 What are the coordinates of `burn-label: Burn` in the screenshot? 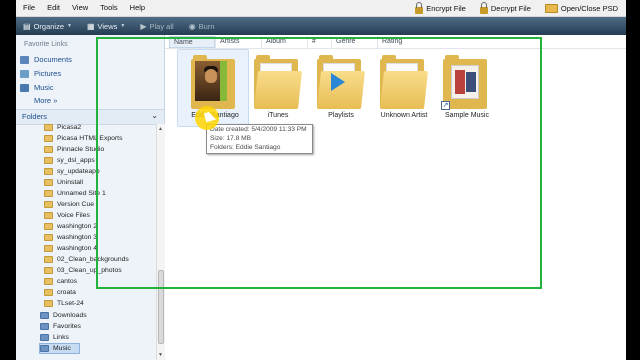 It's located at (206, 26).